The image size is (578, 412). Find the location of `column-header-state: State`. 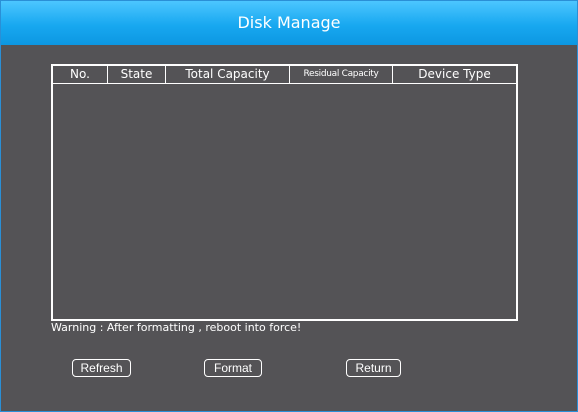

column-header-state: State is located at coordinates (137, 74).